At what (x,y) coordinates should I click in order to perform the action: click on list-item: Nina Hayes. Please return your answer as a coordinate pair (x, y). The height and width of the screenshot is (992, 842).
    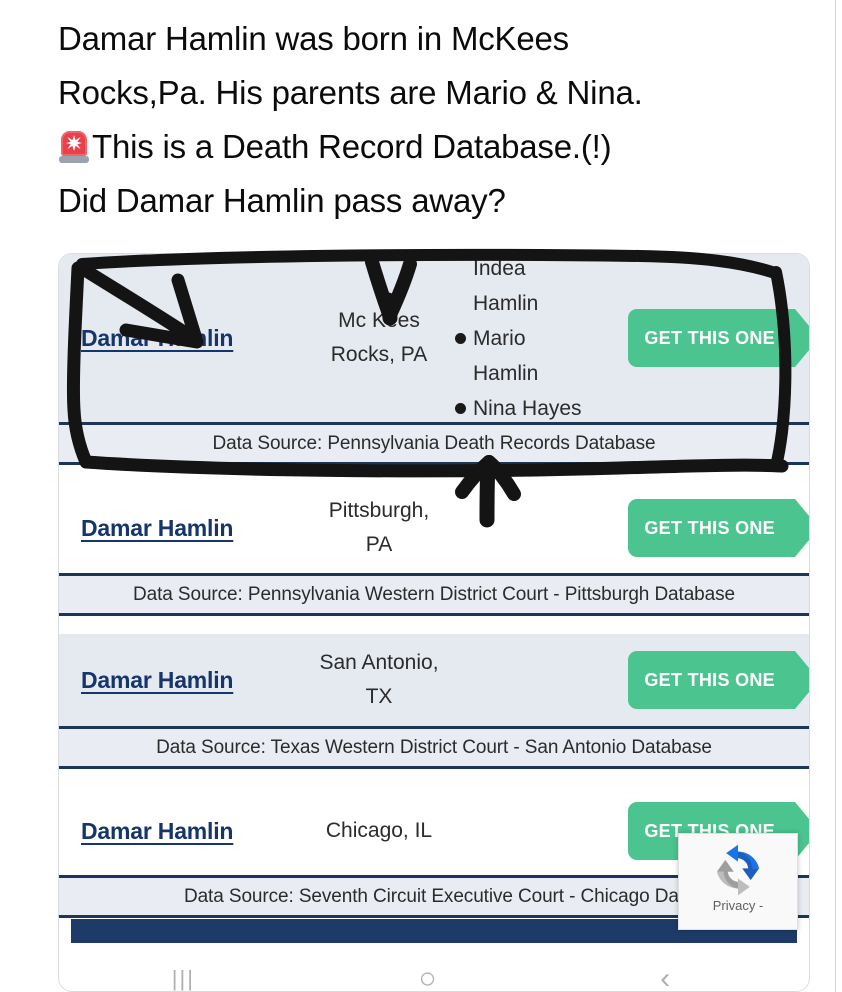
    Looking at the image, I should click on (528, 408).